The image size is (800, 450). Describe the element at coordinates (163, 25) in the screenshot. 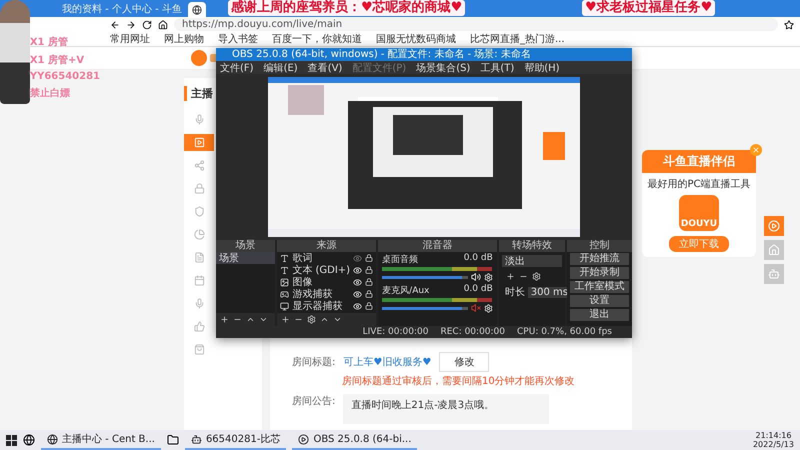

I see `home-icon` at that location.